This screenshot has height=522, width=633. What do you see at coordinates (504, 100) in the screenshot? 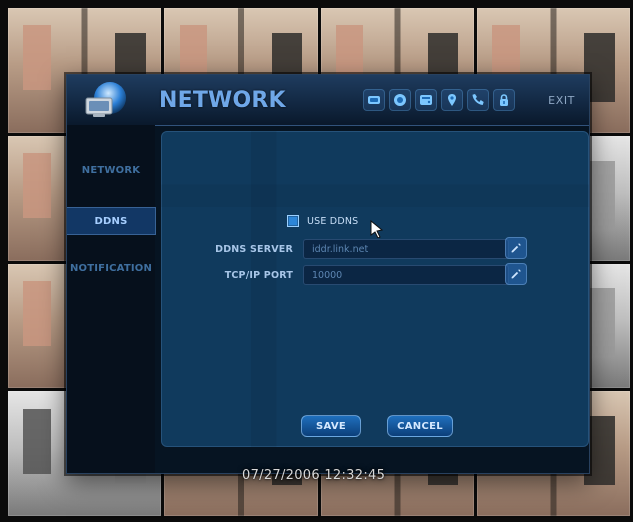
I see `lock-icon` at bounding box center [504, 100].